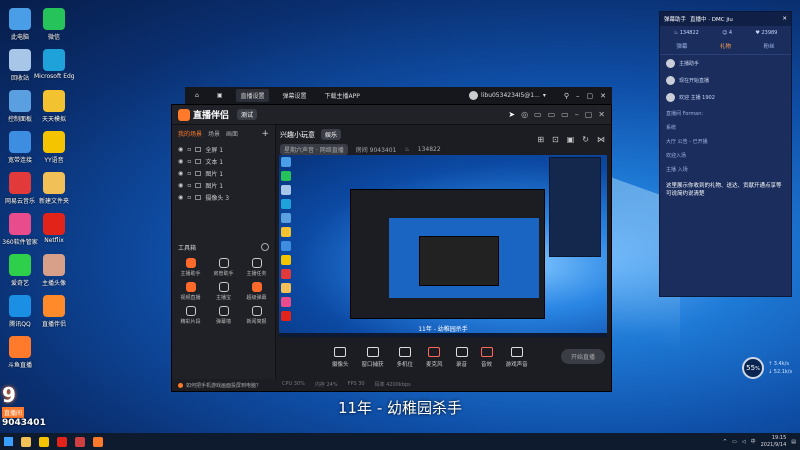  What do you see at coordinates (223, 197) in the screenshot?
I see `source-item: ◉ ▫ 摄像头 3` at bounding box center [223, 197].